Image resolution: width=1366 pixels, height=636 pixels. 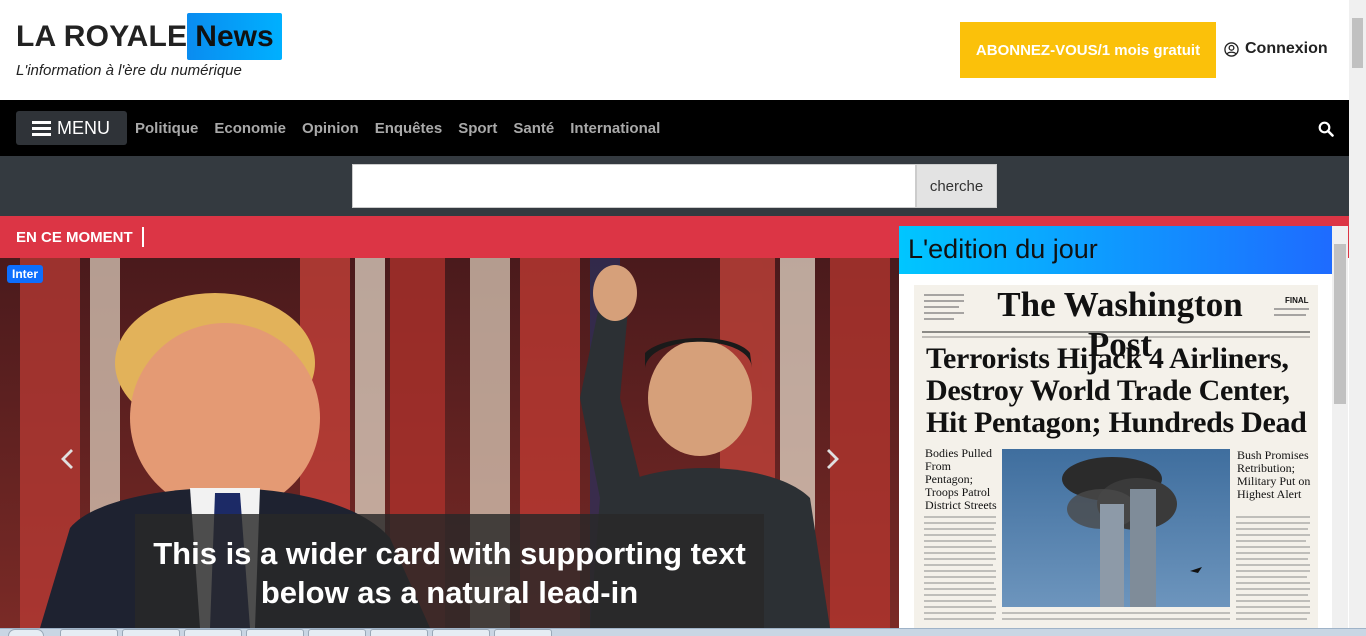 I want to click on search-button: cherche, so click(x=956, y=186).